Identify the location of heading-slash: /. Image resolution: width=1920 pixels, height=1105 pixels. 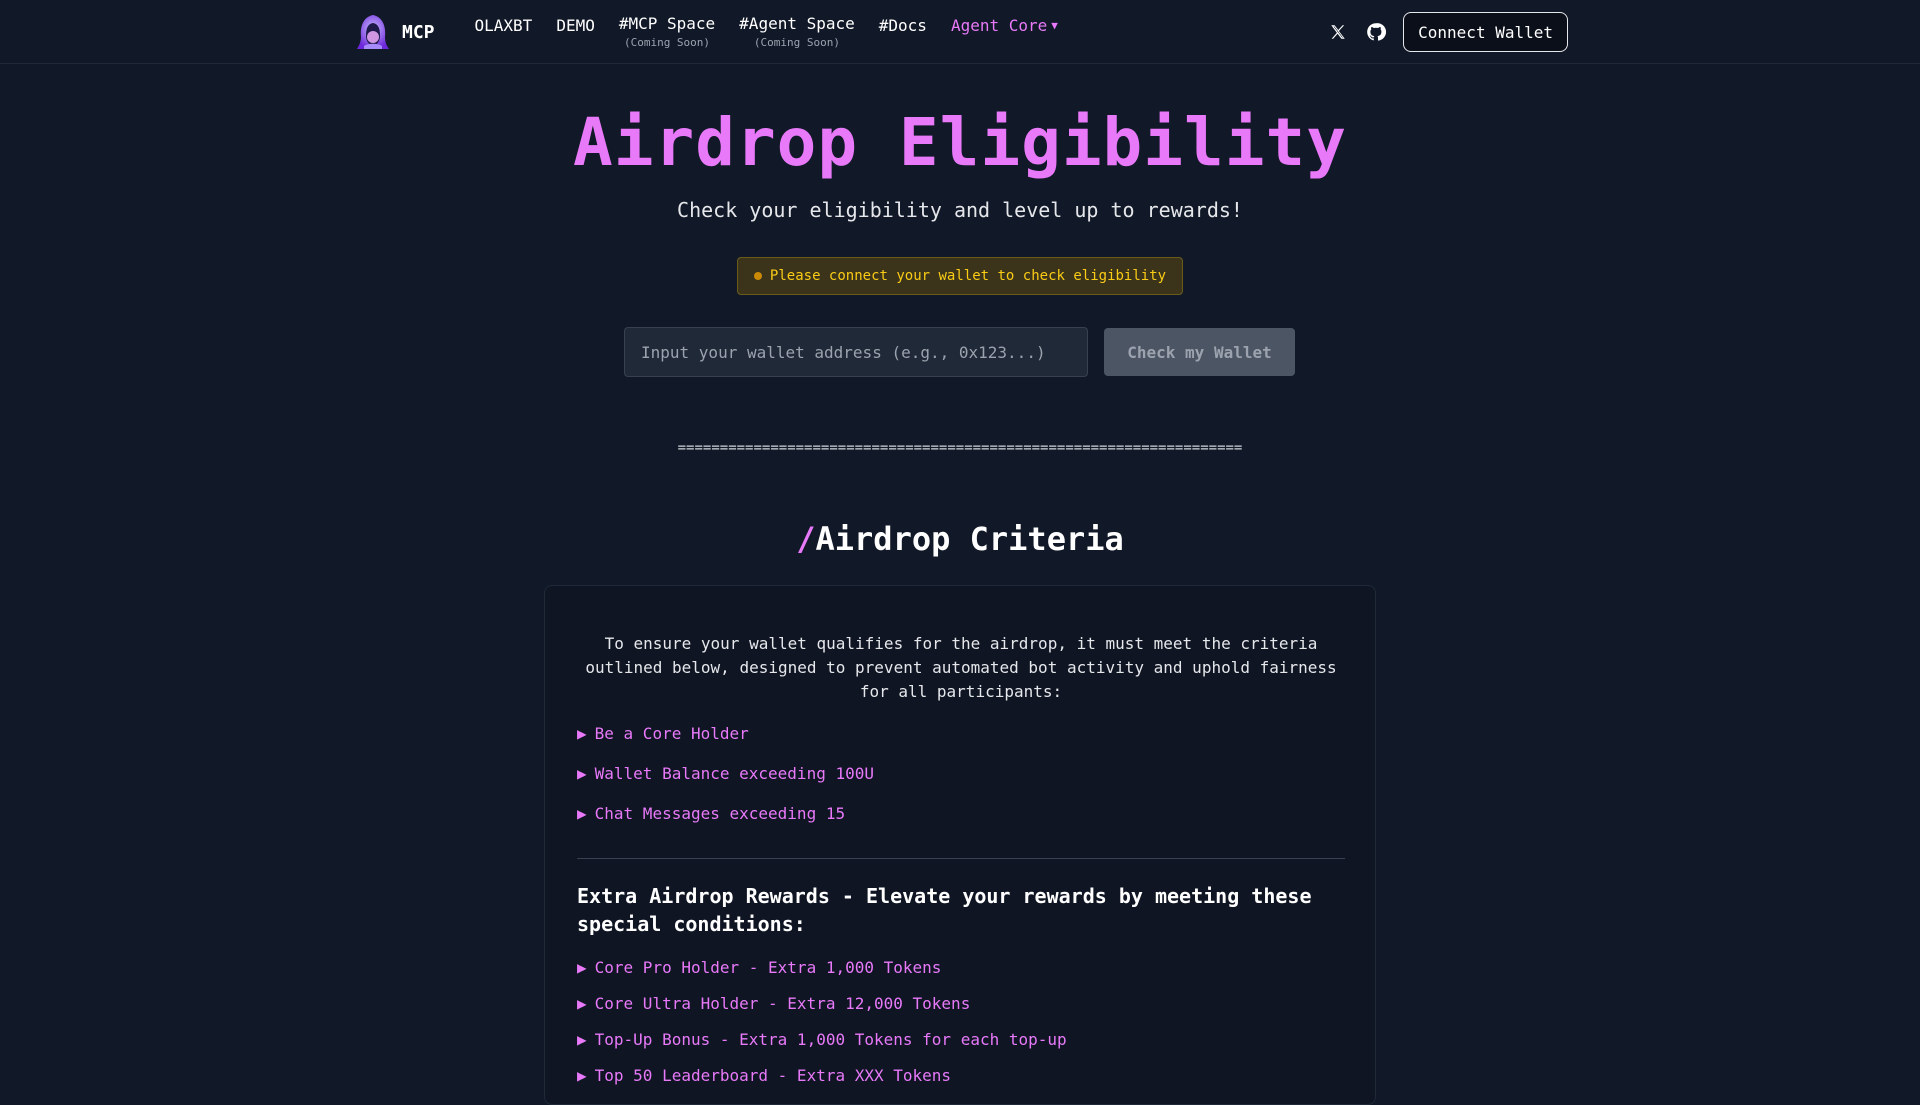
(806, 539).